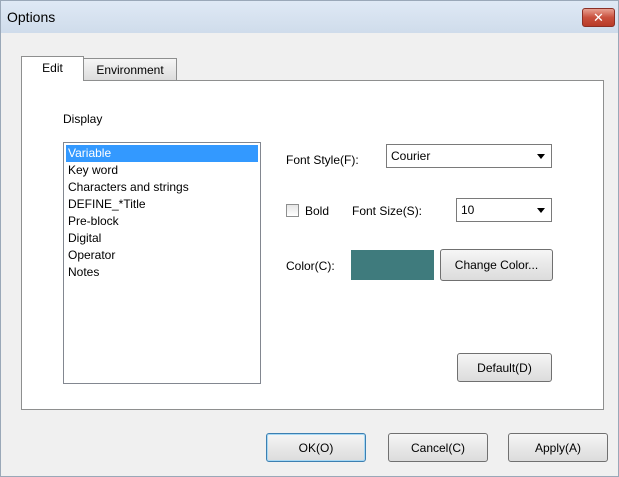 The width and height of the screenshot is (619, 477). I want to click on list-item: Key word, so click(162, 170).